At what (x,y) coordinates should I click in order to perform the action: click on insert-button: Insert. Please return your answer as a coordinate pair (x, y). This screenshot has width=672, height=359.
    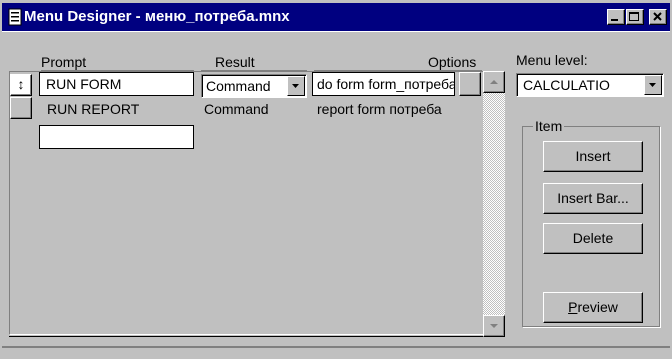
    Looking at the image, I should click on (593, 156).